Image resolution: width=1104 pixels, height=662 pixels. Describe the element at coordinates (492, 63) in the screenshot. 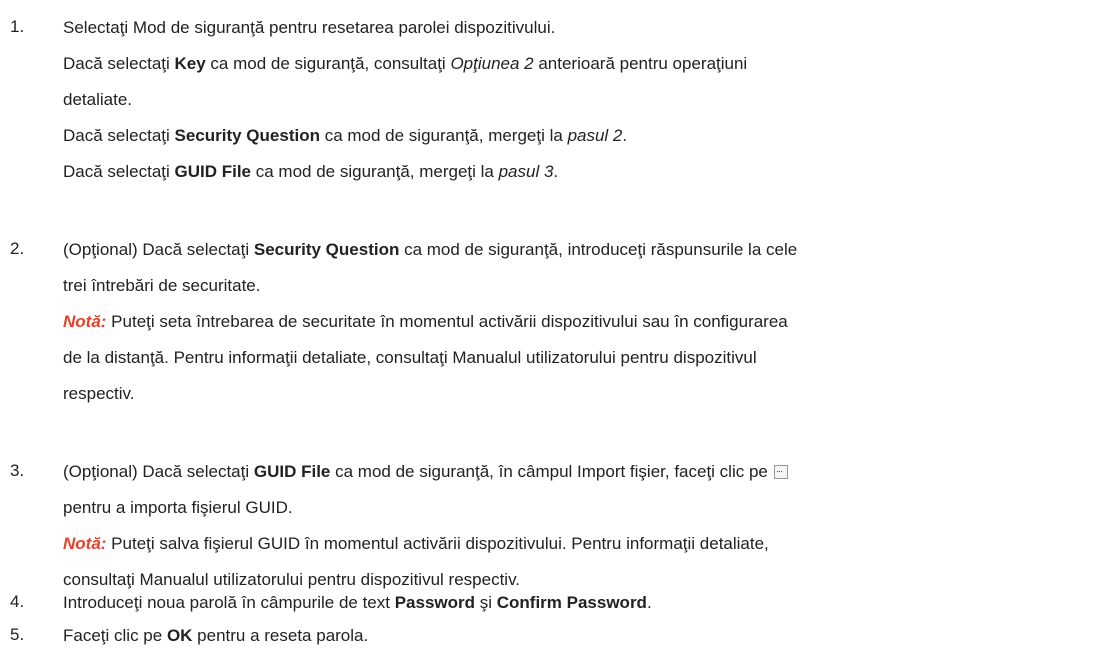

I see `italic-reference: Opţiunea 2` at that location.